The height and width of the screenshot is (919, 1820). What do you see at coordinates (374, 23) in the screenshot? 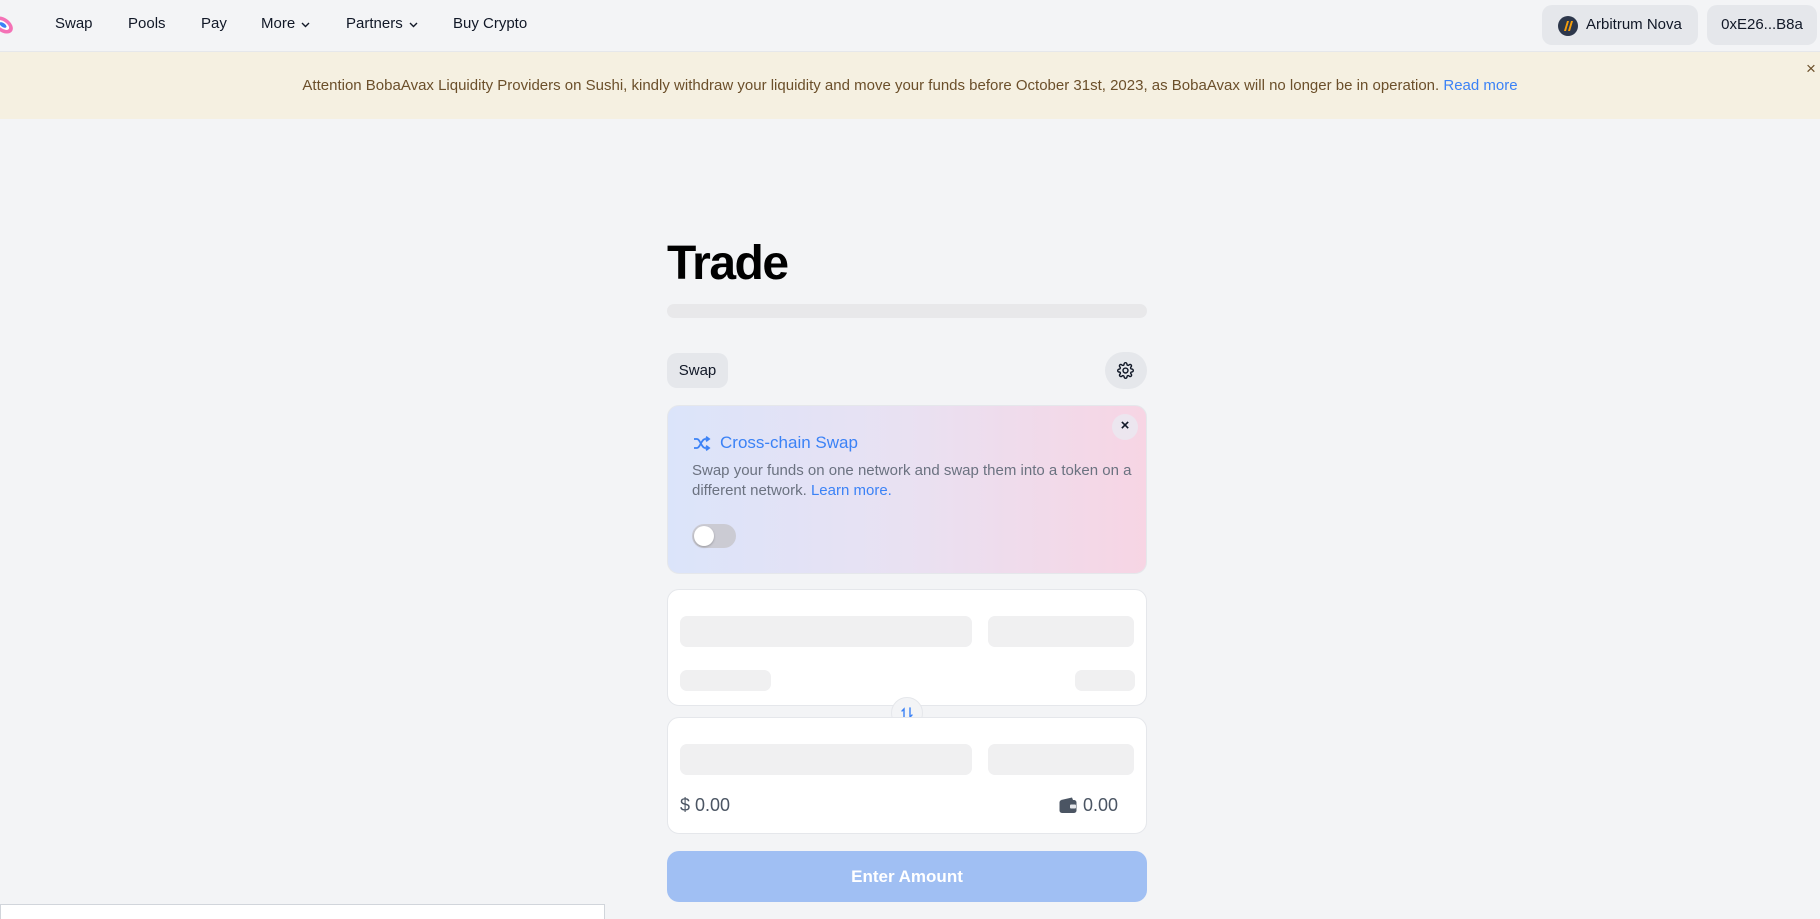
I see `nav-partners-label: Partners` at bounding box center [374, 23].